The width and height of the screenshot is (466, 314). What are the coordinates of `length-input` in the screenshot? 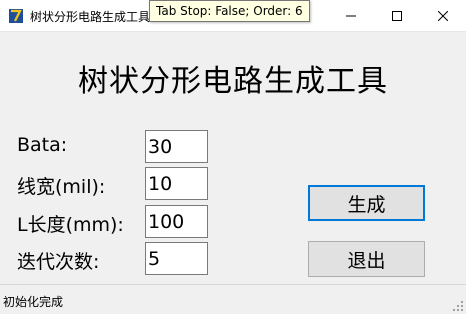 It's located at (176, 221).